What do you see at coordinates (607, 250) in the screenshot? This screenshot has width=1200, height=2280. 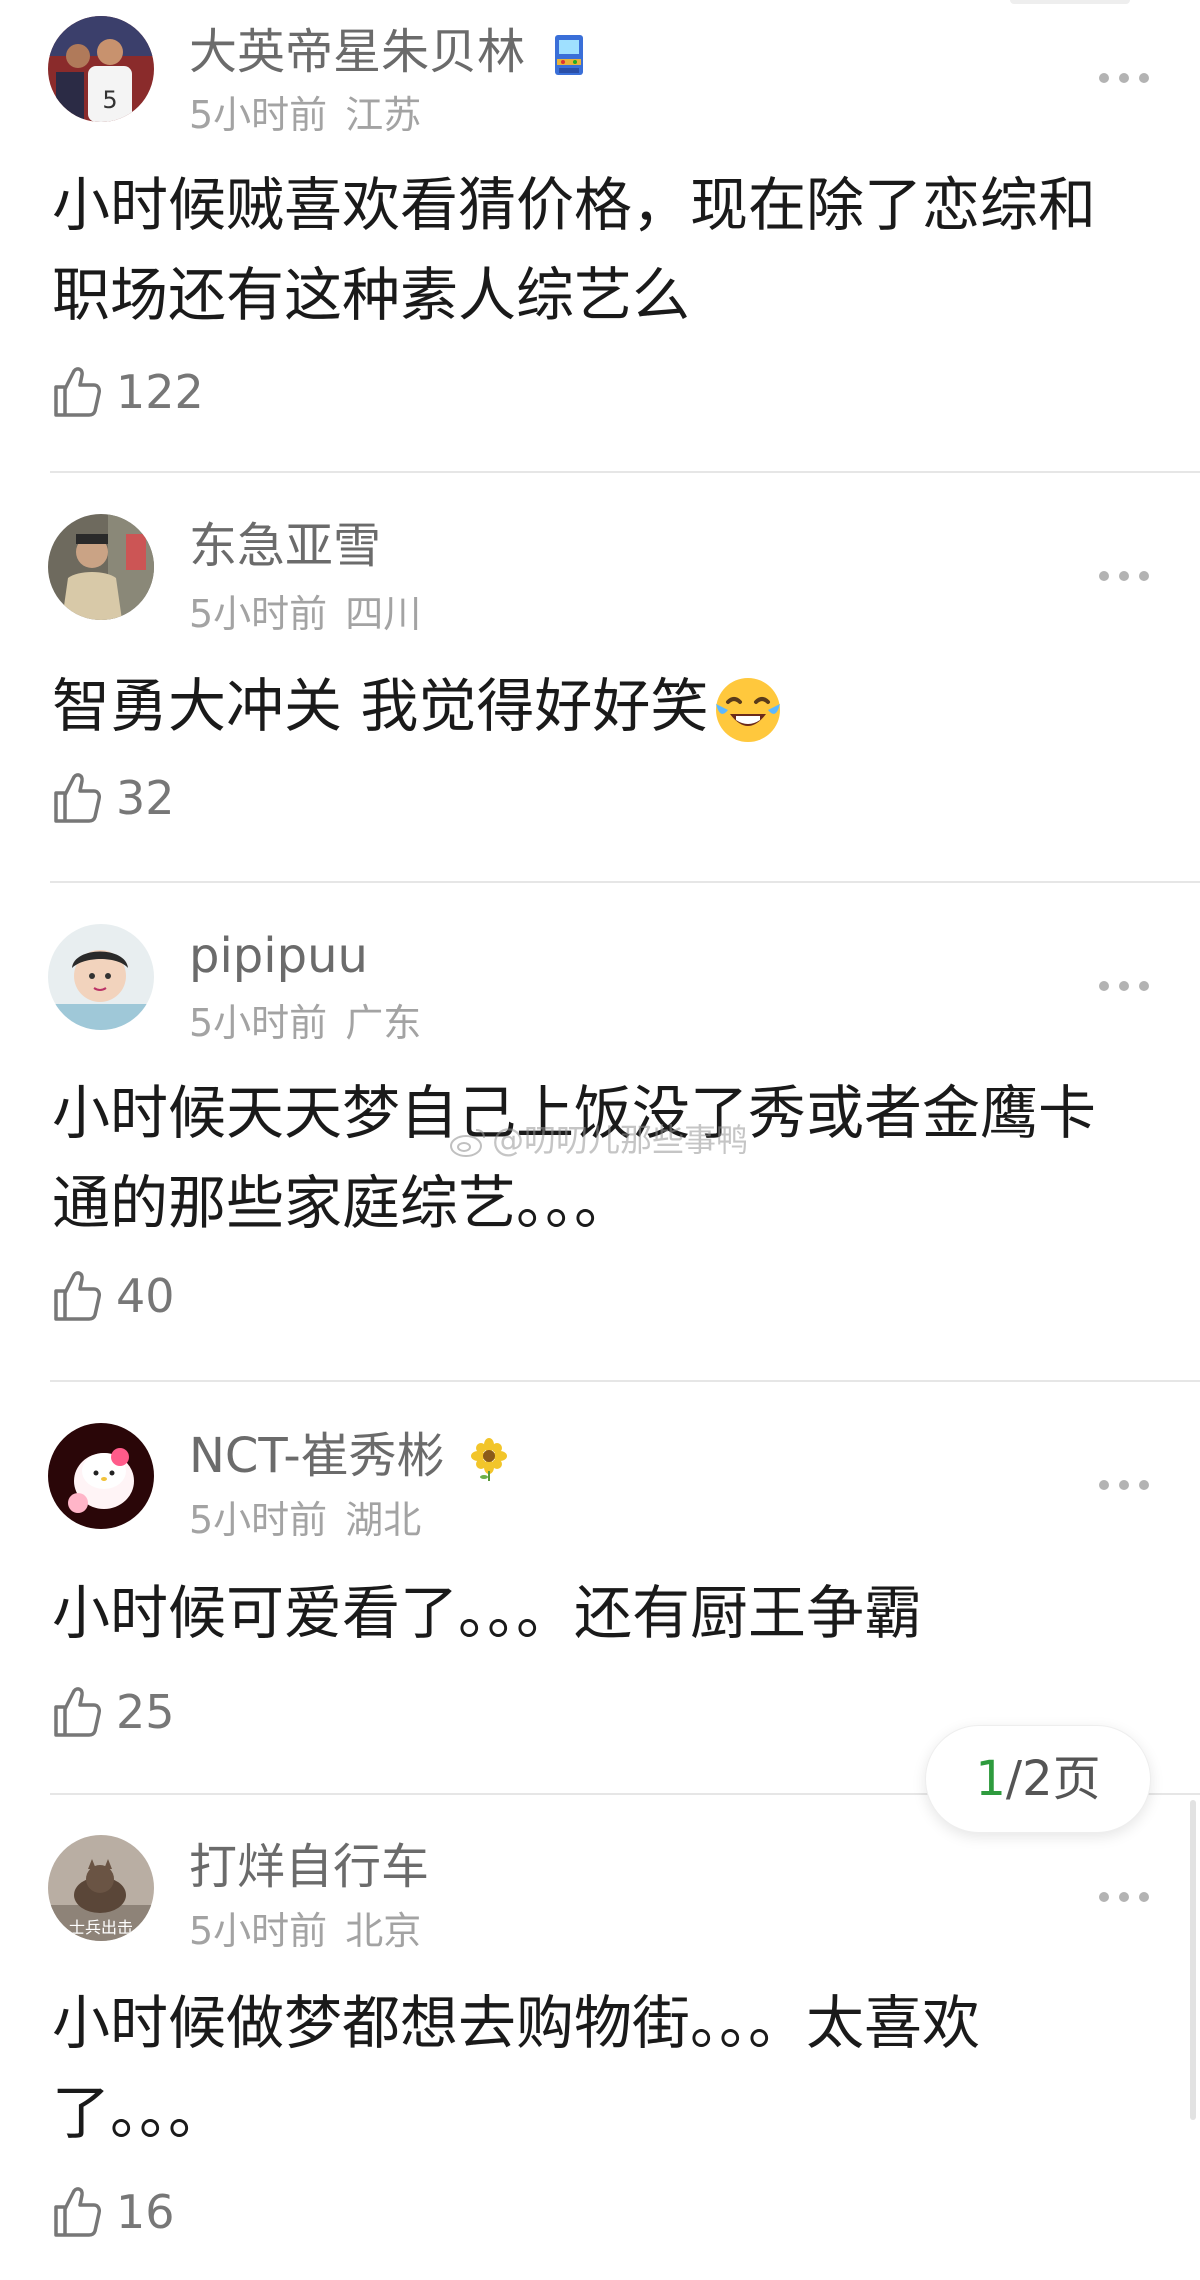 I see `comment-text: 小时候贼喜欢看猜价格，现在除了恋综和 职场还有这种素人综艺么` at bounding box center [607, 250].